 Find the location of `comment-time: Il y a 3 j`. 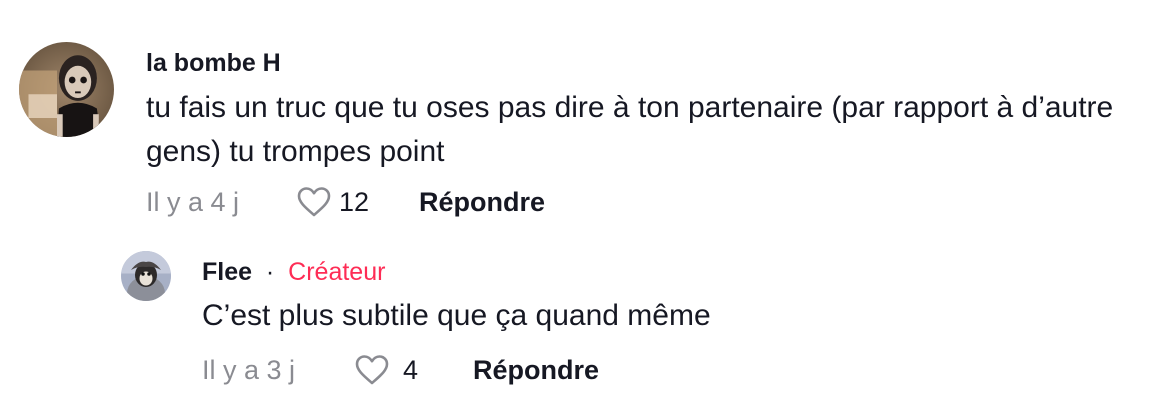

comment-time: Il y a 3 j is located at coordinates (249, 369).